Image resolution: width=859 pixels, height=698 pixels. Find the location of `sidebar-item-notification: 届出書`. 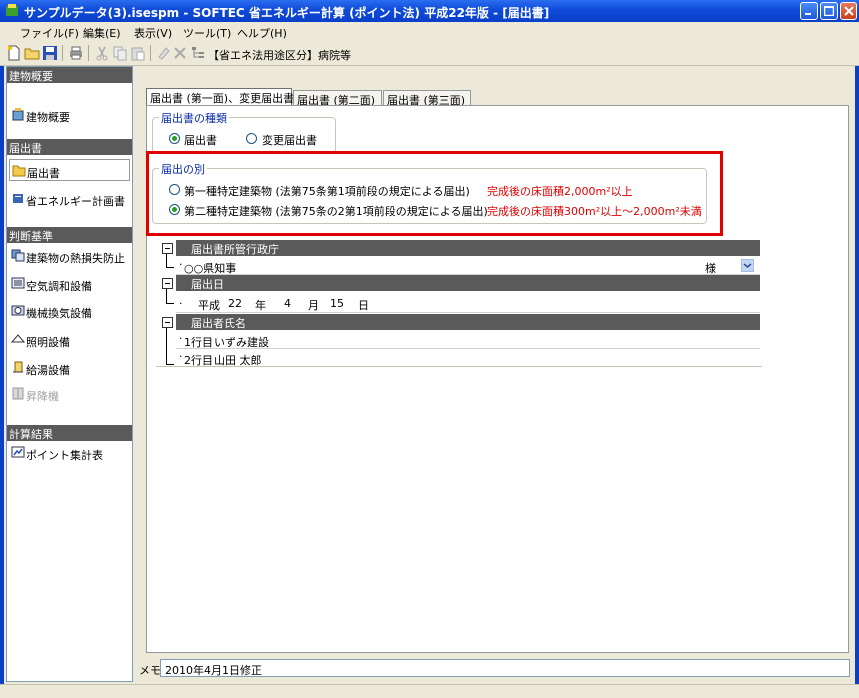

sidebar-item-notification: 届出書 is located at coordinates (69, 170).